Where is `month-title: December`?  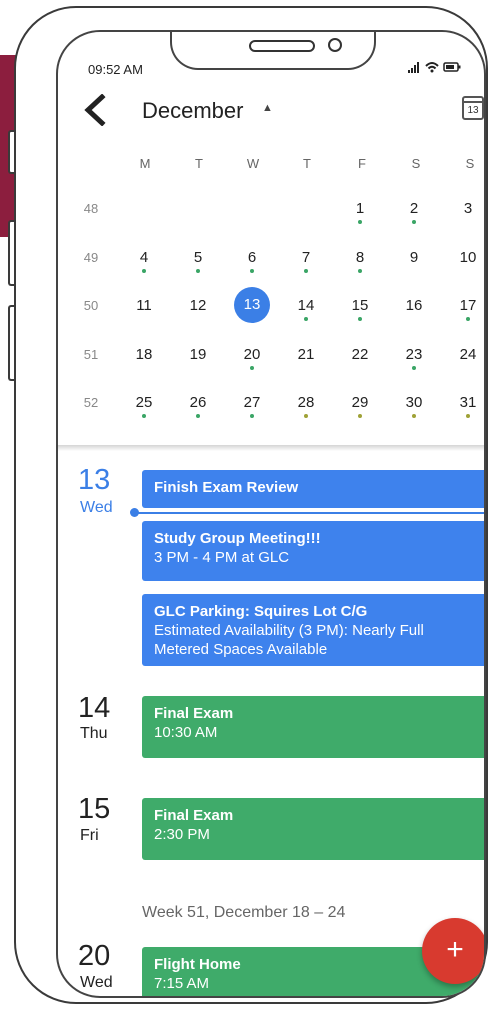
month-title: December is located at coordinates (192, 111).